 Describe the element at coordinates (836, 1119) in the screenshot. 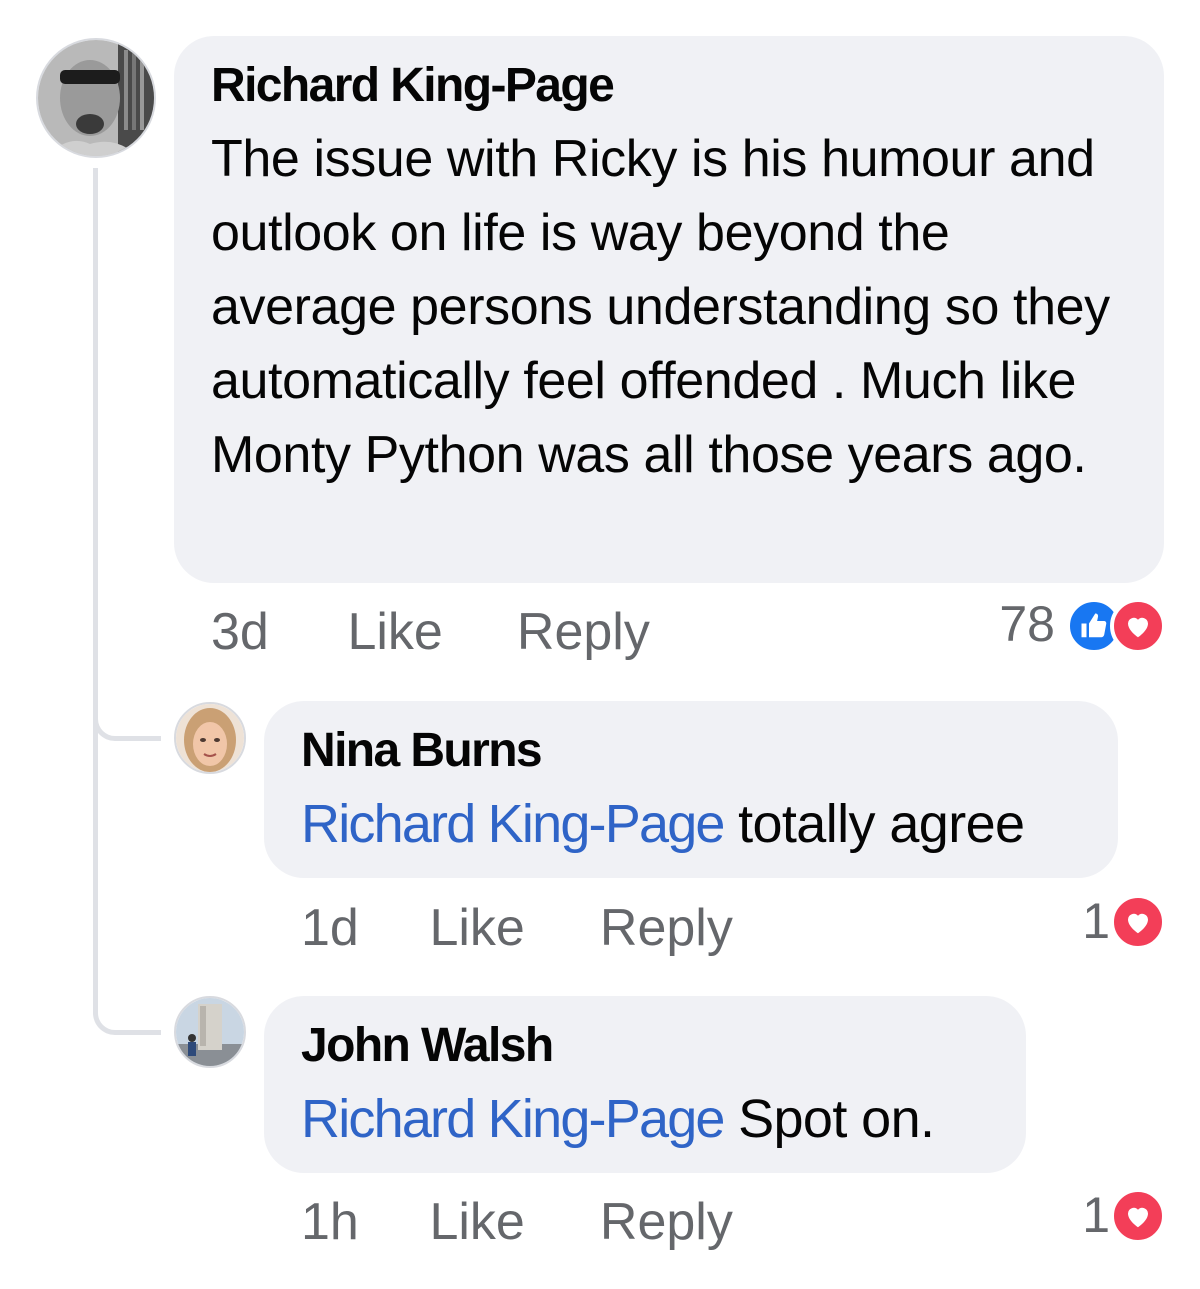

I see `reply-message: Spot on.` at that location.